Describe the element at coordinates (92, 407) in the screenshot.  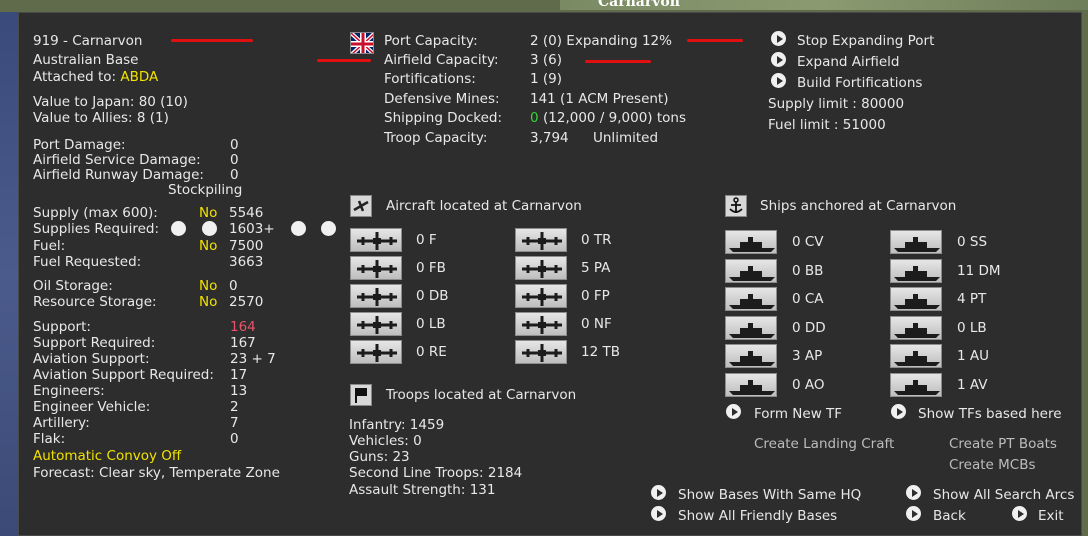
I see `engineer-vehicle-label: Engineer Vehicle:` at that location.